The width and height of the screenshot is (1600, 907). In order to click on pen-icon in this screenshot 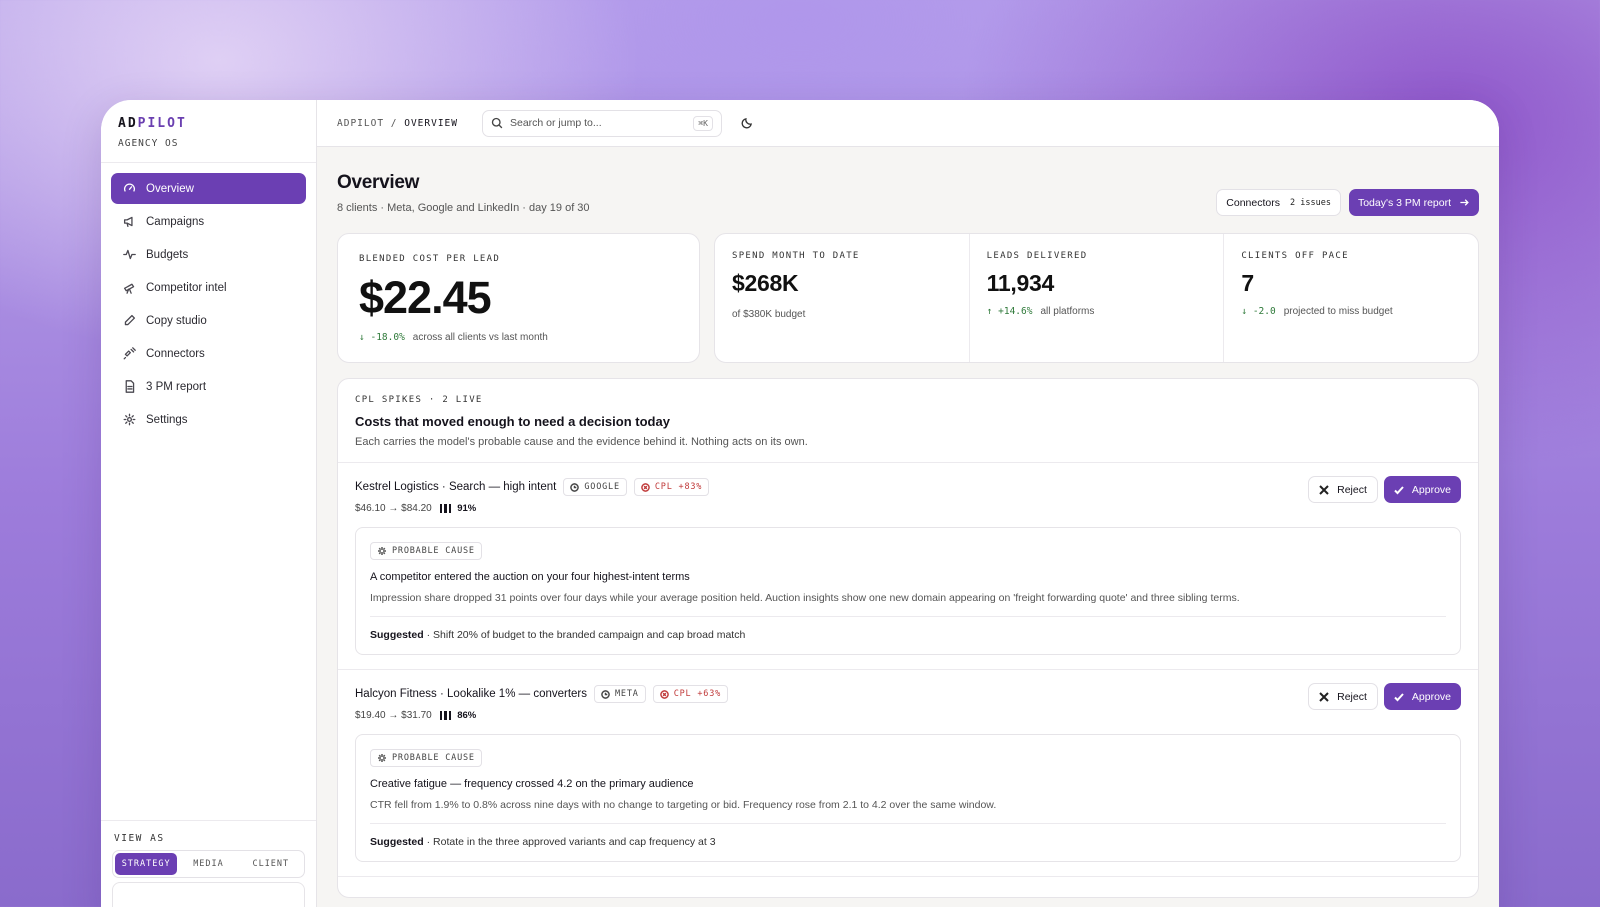, I will do `click(129, 321)`.